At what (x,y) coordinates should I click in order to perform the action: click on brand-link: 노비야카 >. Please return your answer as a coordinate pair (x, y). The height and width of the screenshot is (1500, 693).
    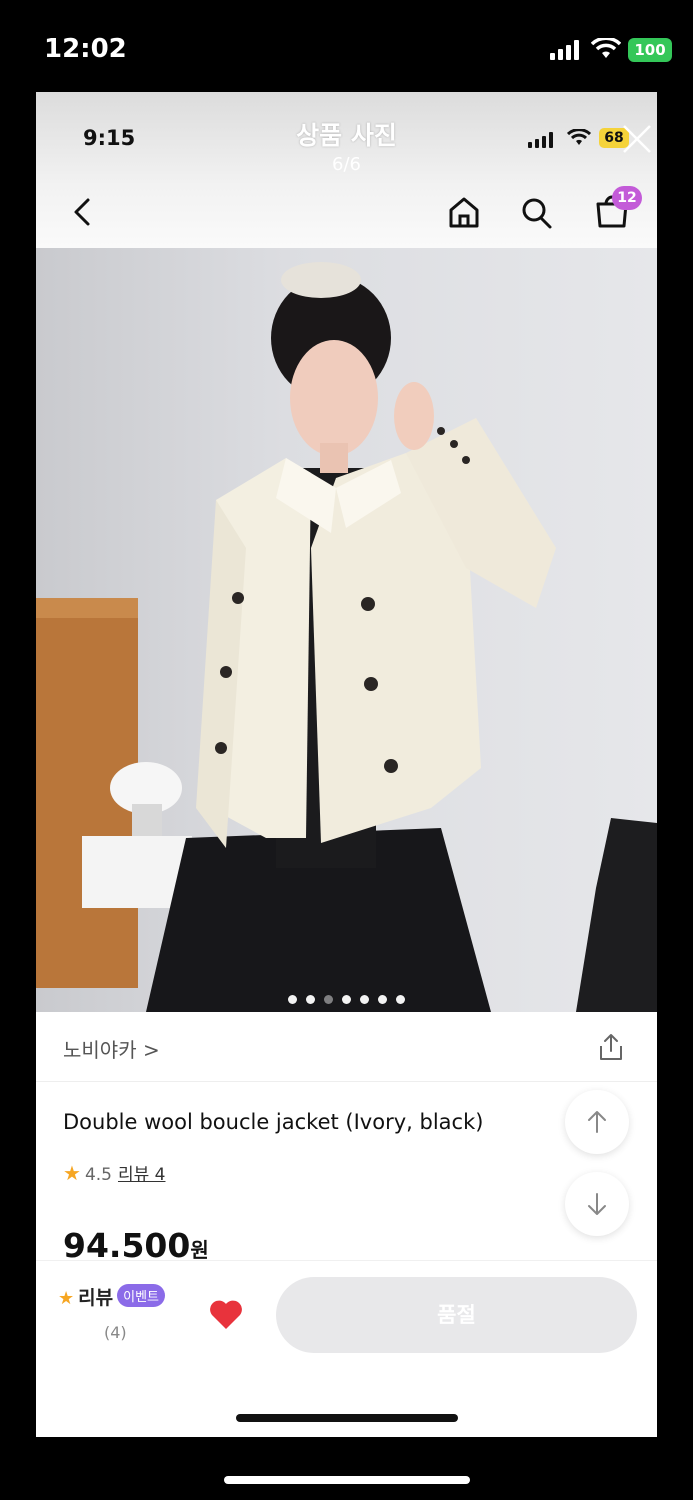
    Looking at the image, I should click on (111, 1048).